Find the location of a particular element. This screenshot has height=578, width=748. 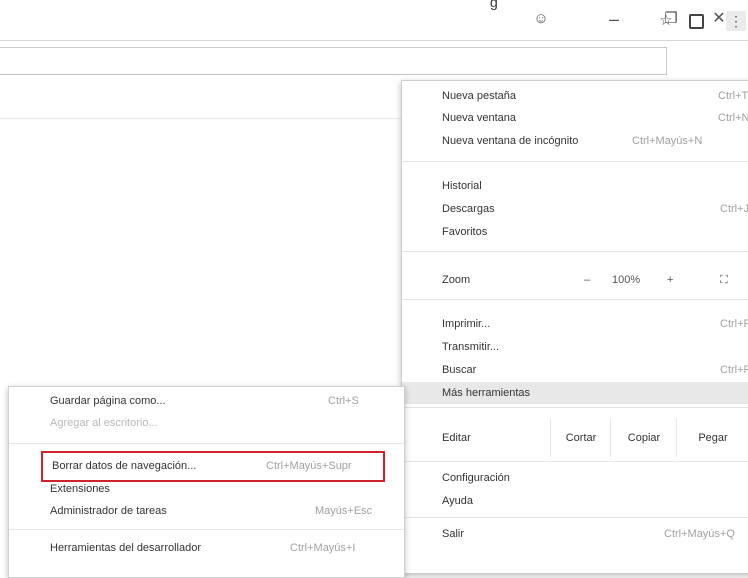

menu-item-label: Favoritos is located at coordinates (465, 232).